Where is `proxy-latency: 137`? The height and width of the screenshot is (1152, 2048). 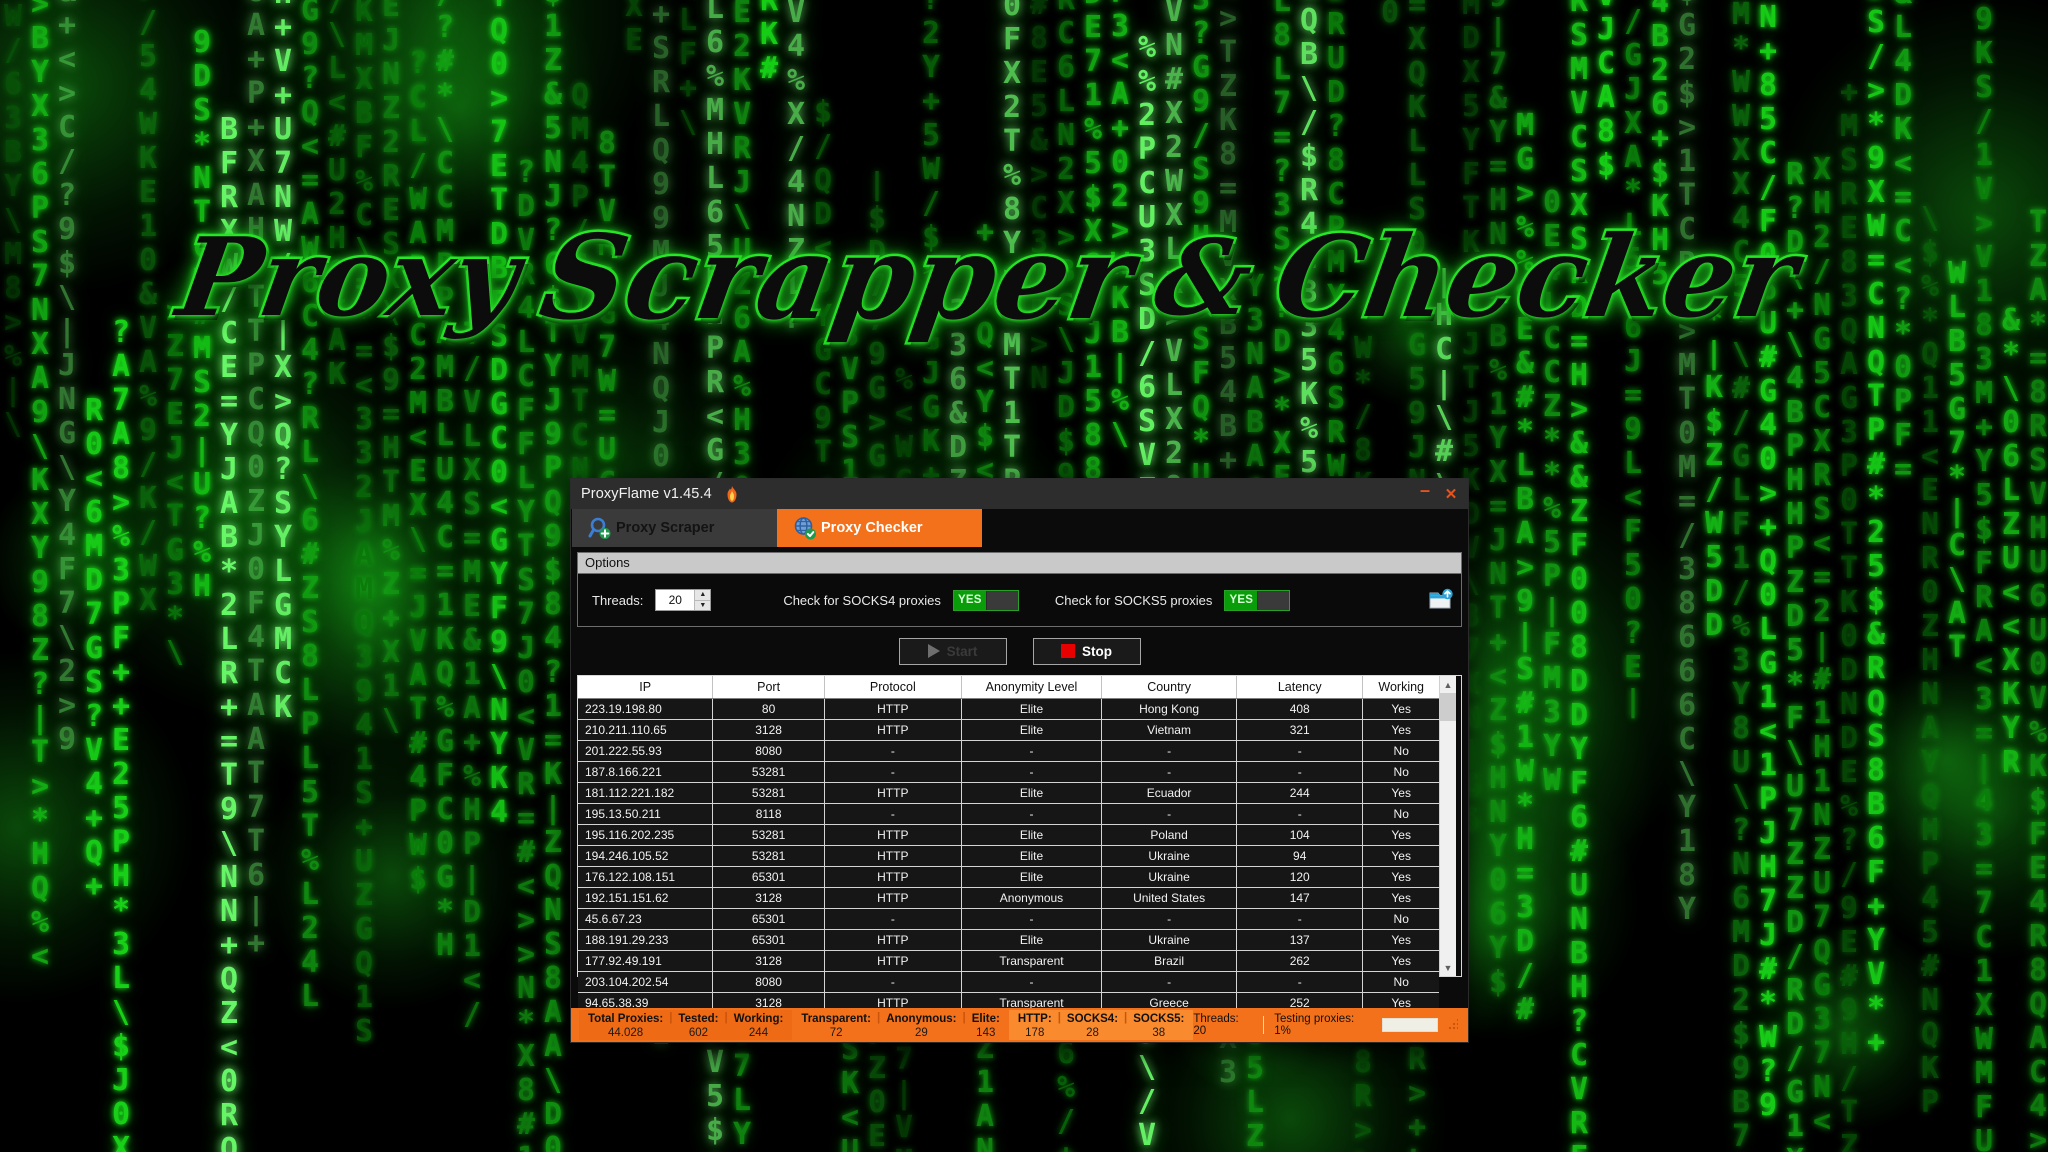
proxy-latency: 137 is located at coordinates (1300, 940).